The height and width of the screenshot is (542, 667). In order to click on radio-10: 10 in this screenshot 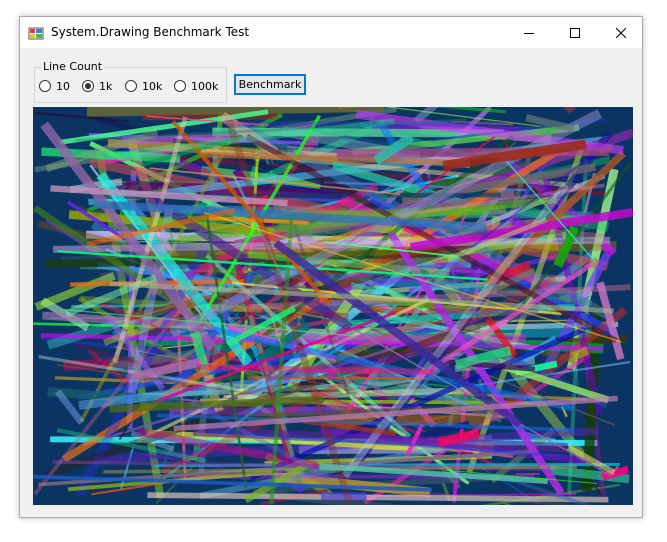, I will do `click(54, 86)`.